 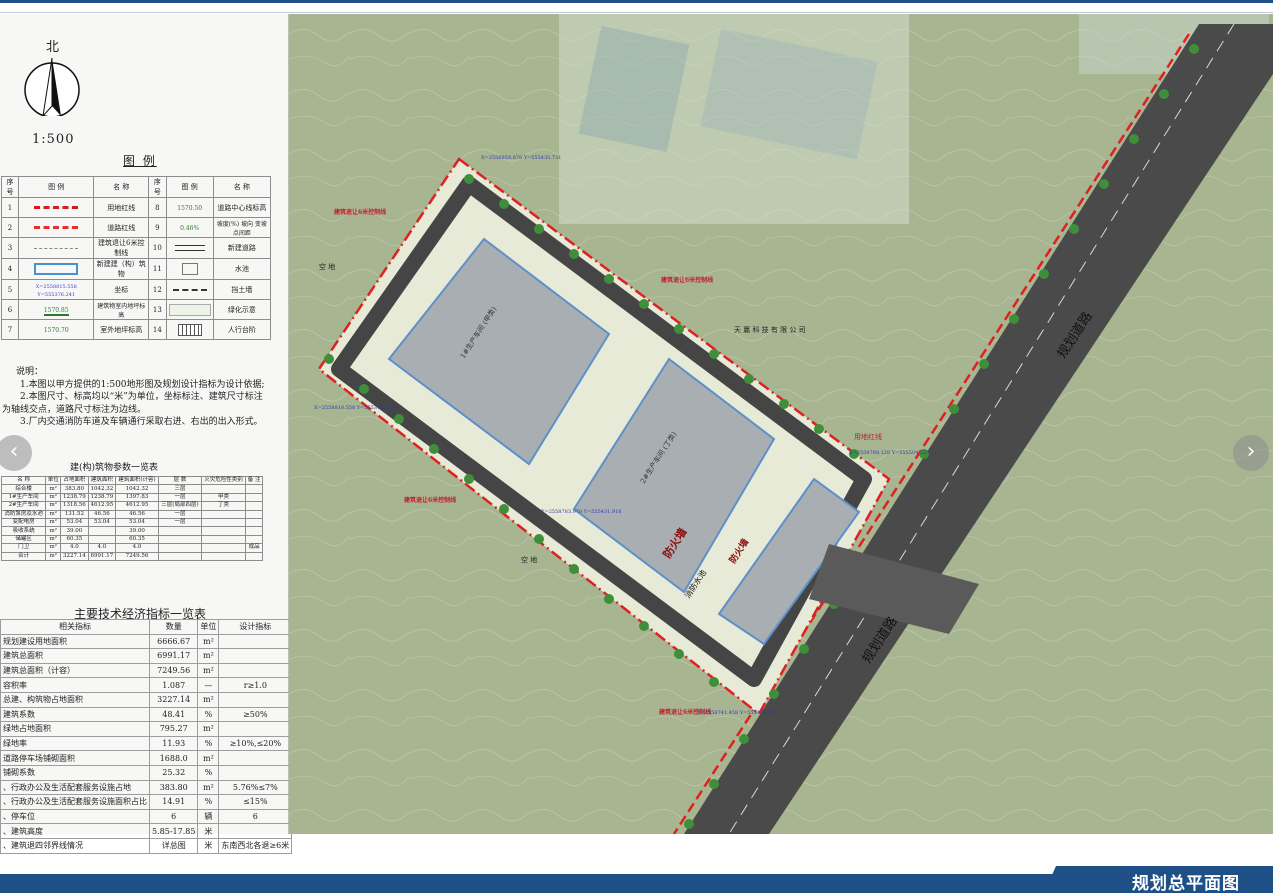 I want to click on drawing-title: 规划总平面图, so click(x=1186, y=884).